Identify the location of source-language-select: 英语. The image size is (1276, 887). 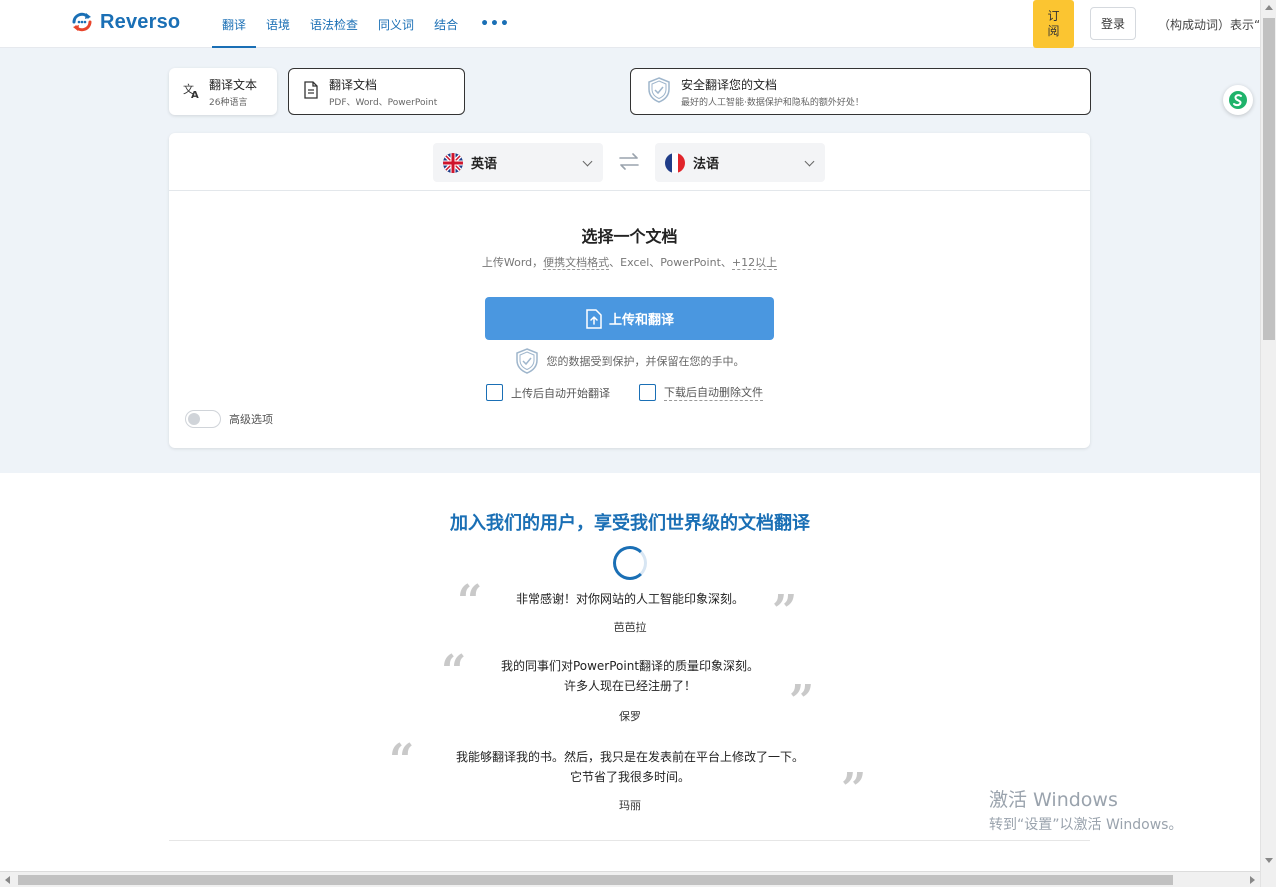
(518, 162).